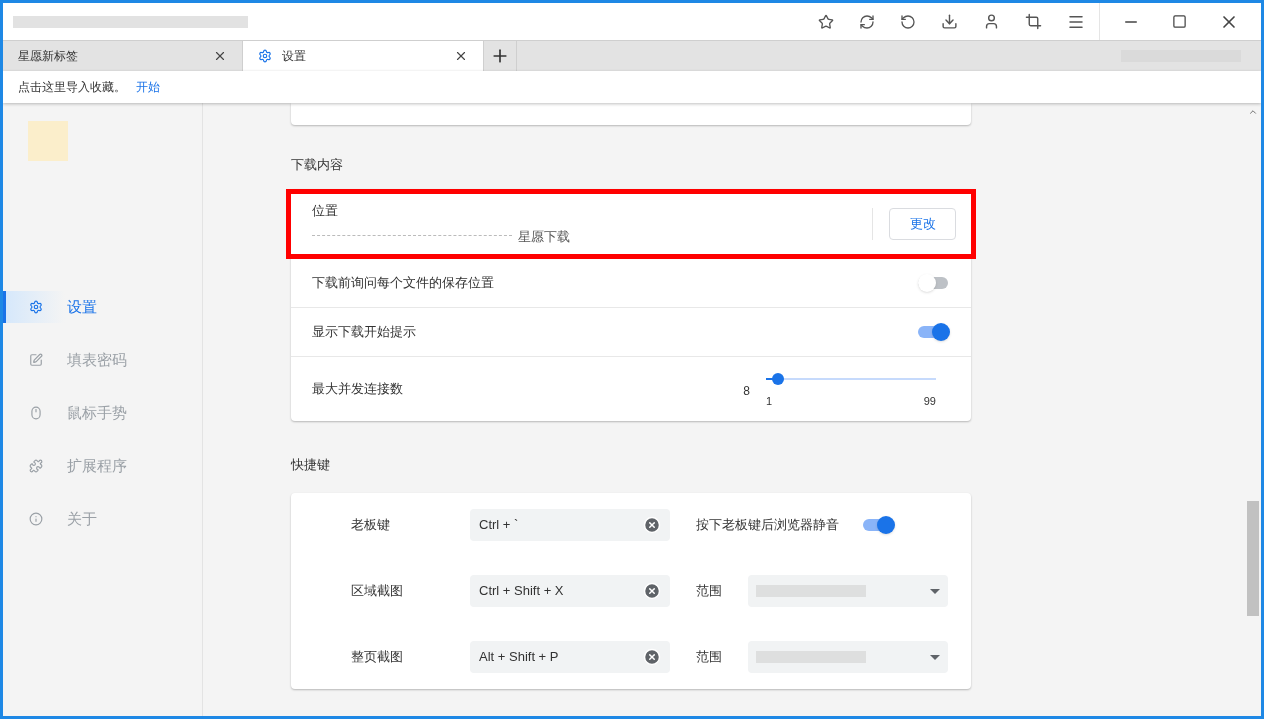  Describe the element at coordinates (1179, 21) in the screenshot. I see `maximize-icon` at that location.